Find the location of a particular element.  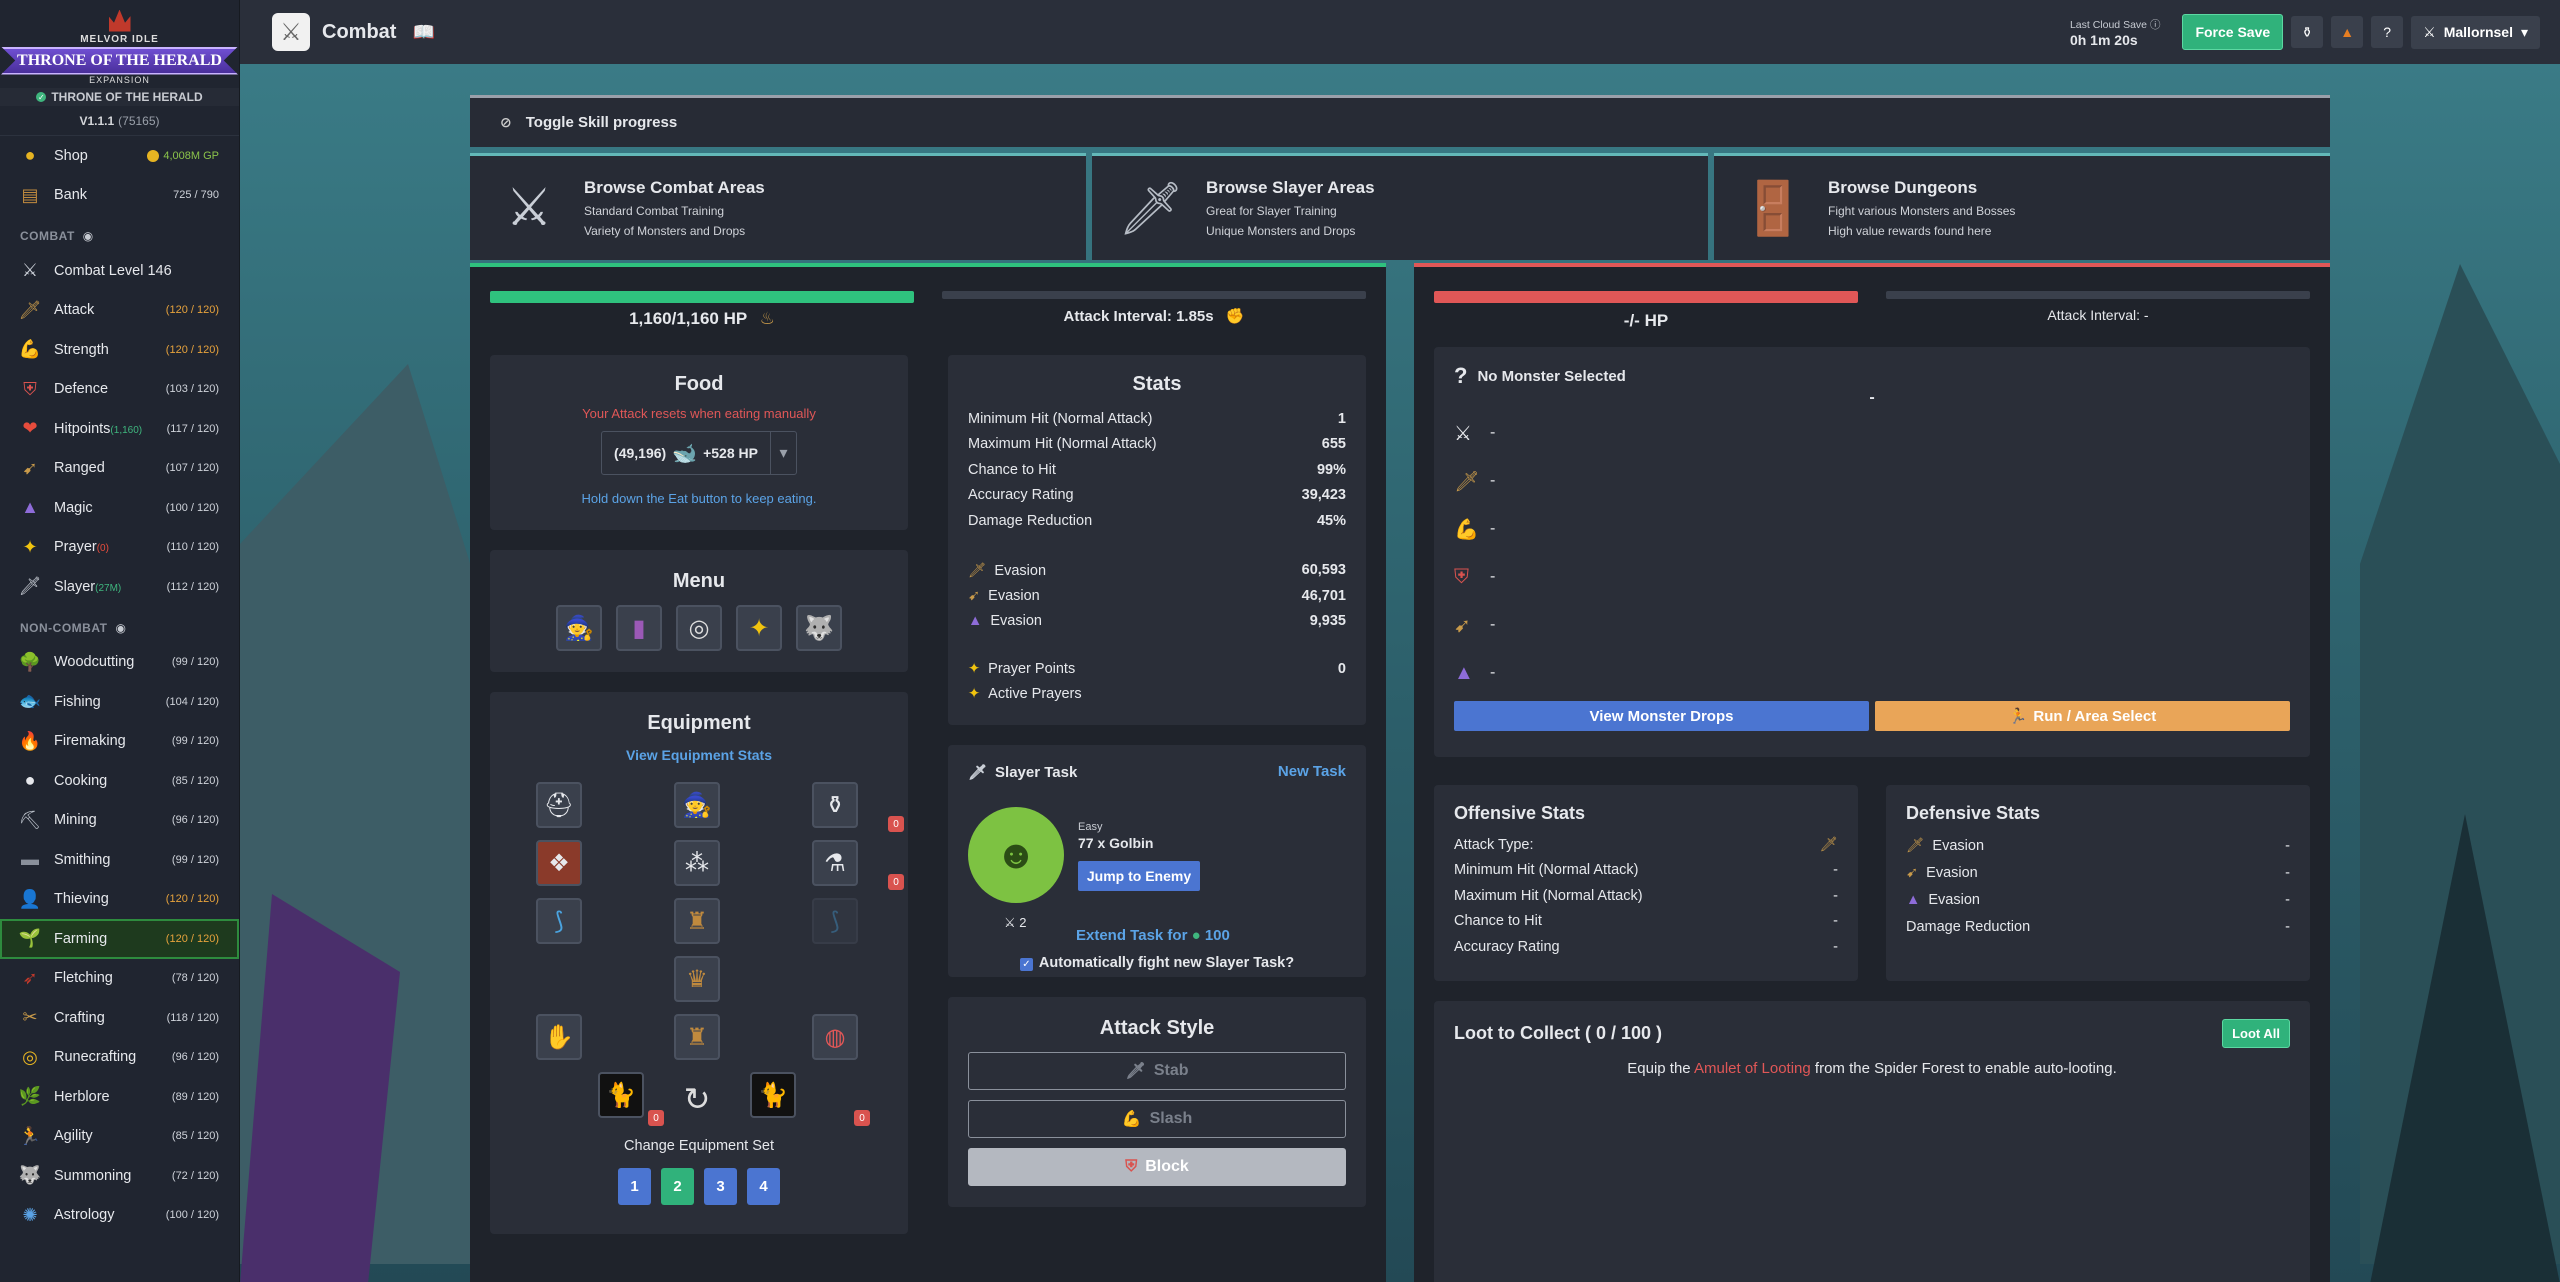

necklace-slot: ⁂ is located at coordinates (697, 863).